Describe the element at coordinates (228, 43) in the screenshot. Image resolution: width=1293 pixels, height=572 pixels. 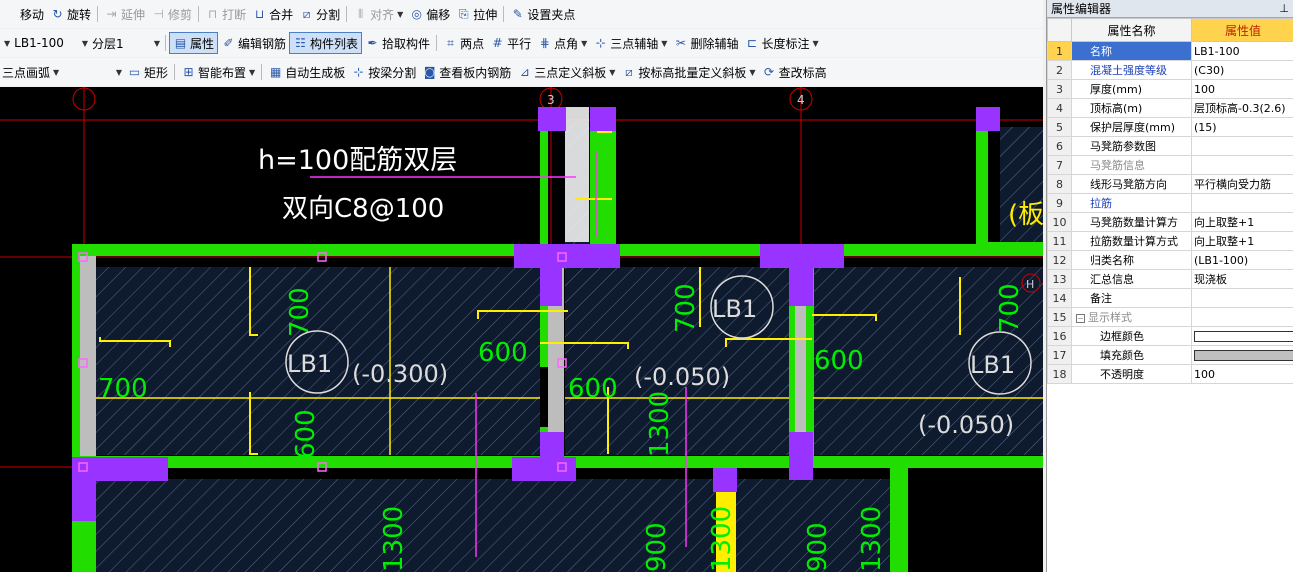
I see `edit-rebar-icon: ✐` at that location.